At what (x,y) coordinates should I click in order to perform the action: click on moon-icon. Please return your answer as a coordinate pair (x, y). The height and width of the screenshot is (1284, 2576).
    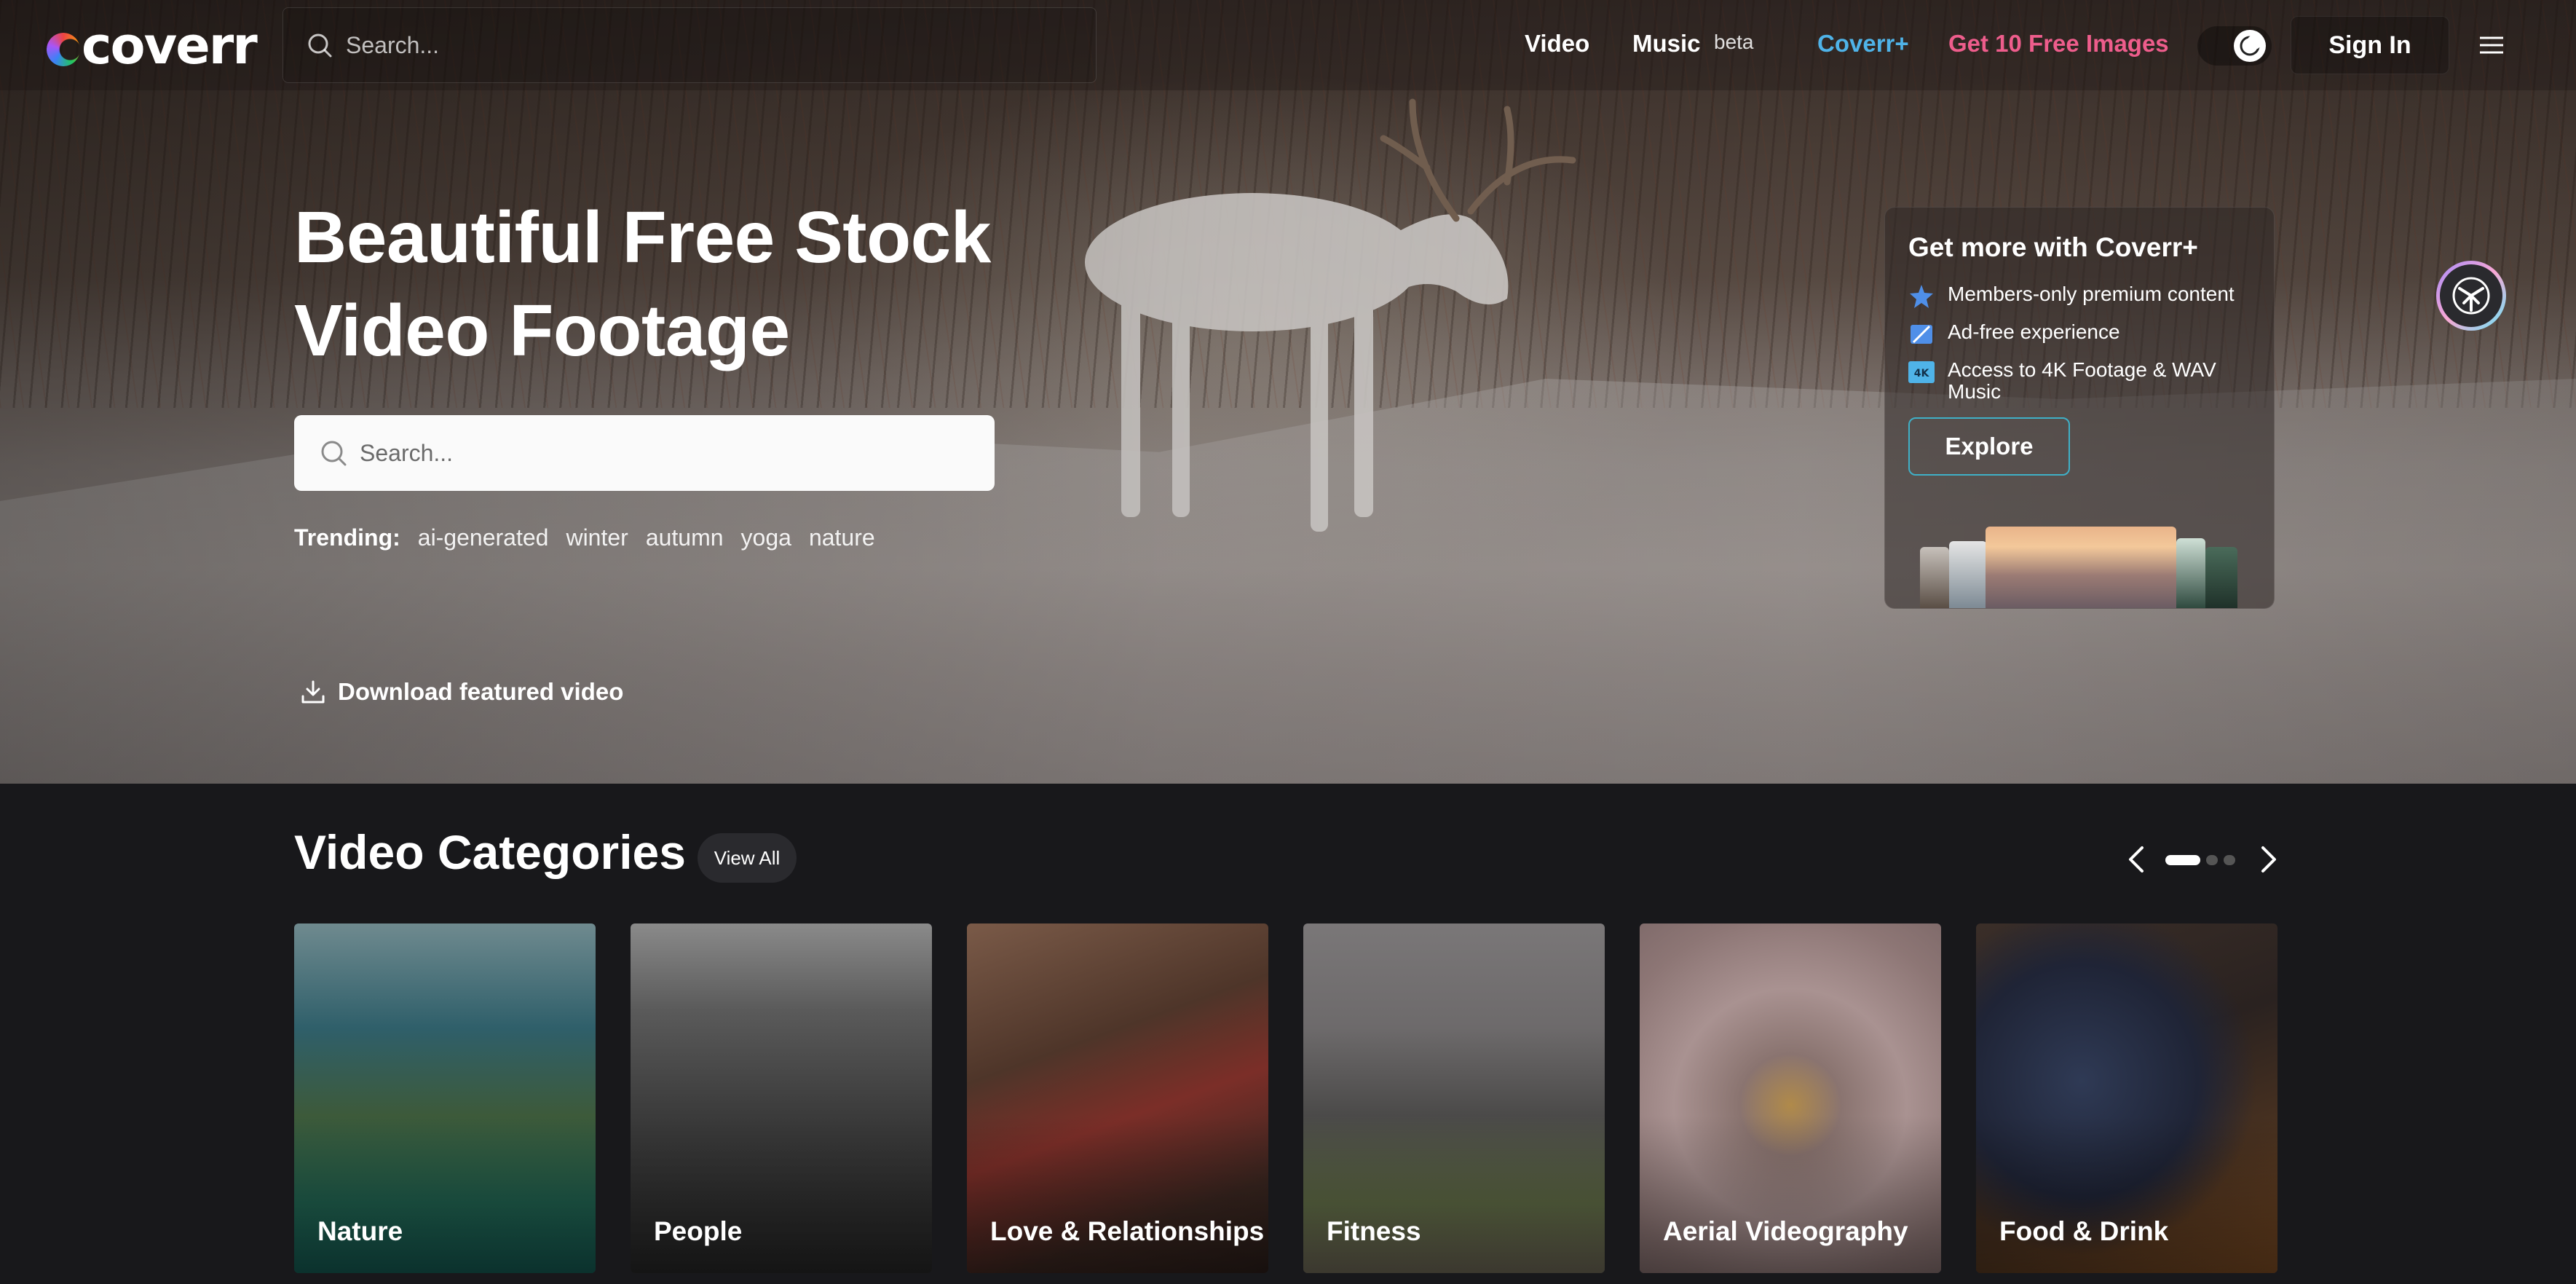
    Looking at the image, I should click on (2250, 46).